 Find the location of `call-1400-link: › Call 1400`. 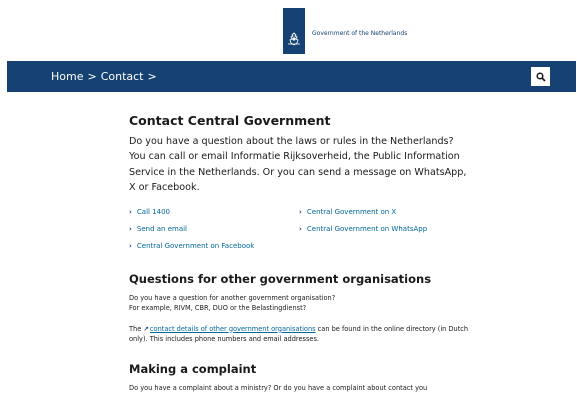

call-1400-link: › Call 1400 is located at coordinates (149, 212).